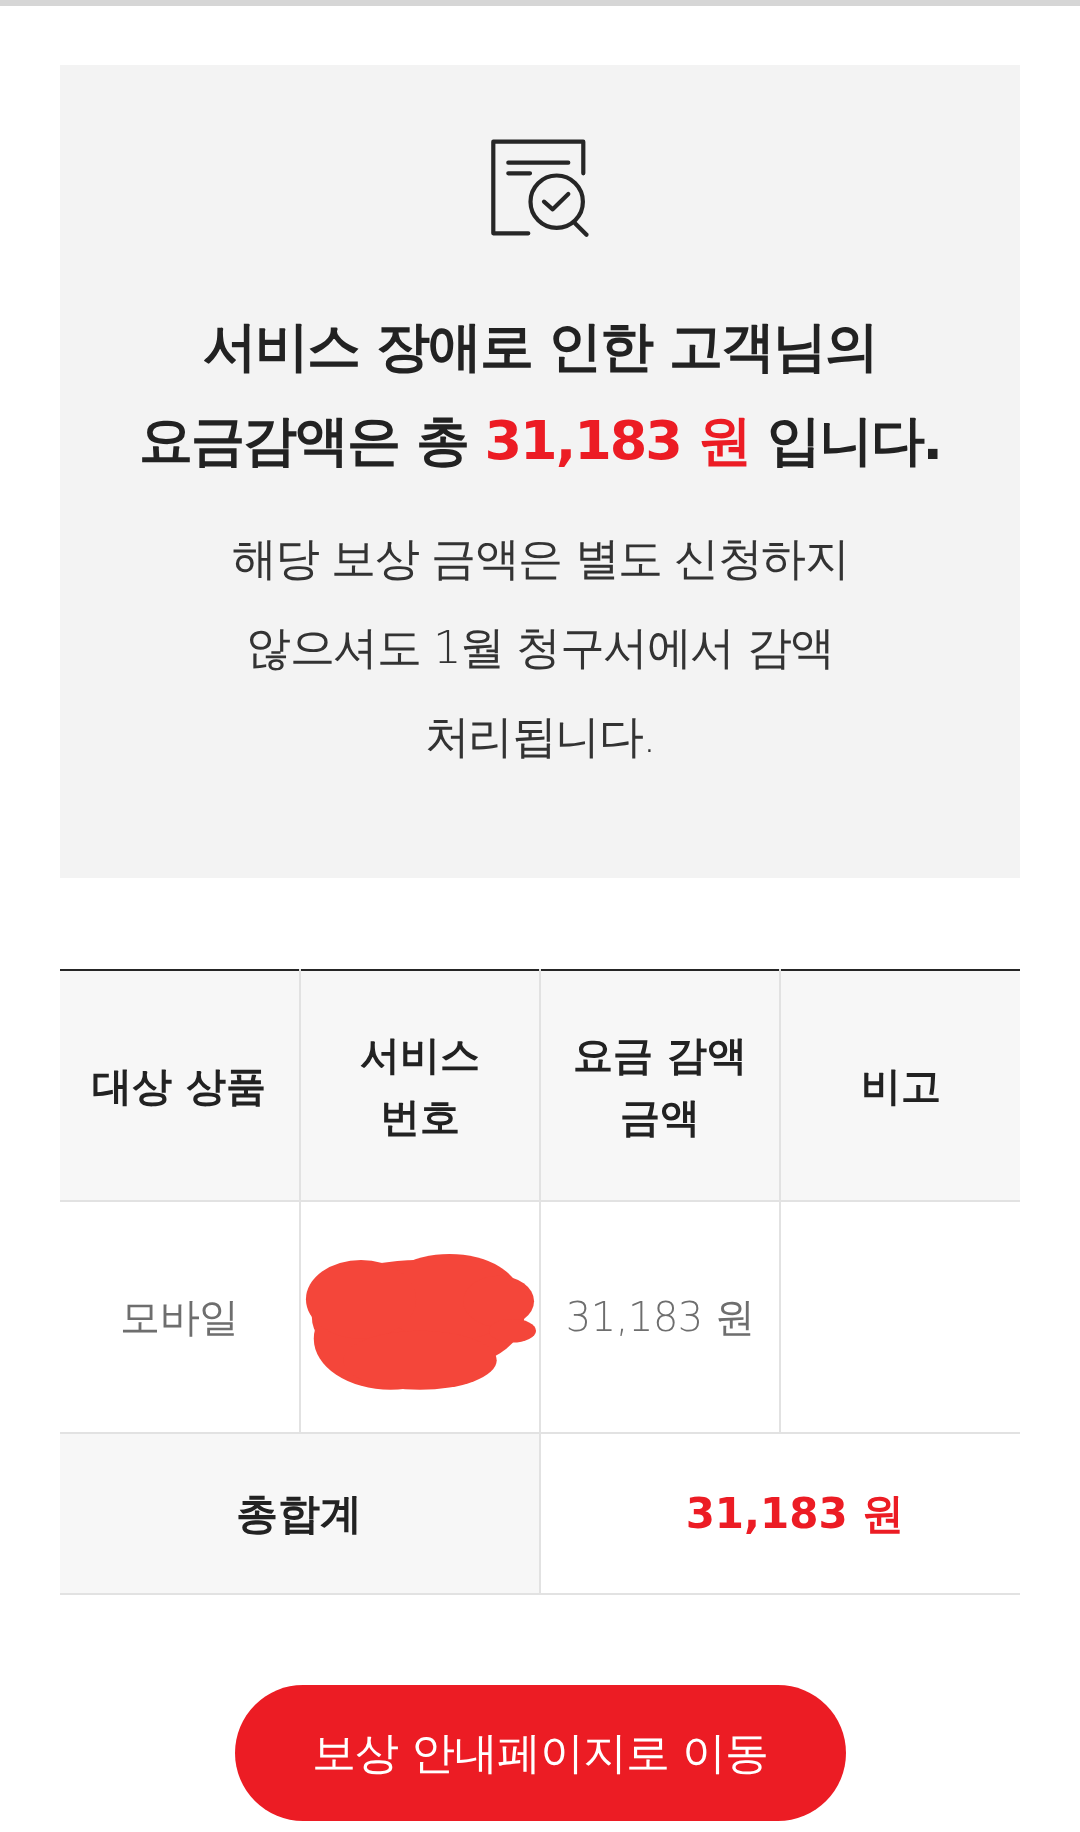 This screenshot has width=1080, height=1832. What do you see at coordinates (180, 1085) in the screenshot?
I see `column-header: 대상 상품` at bounding box center [180, 1085].